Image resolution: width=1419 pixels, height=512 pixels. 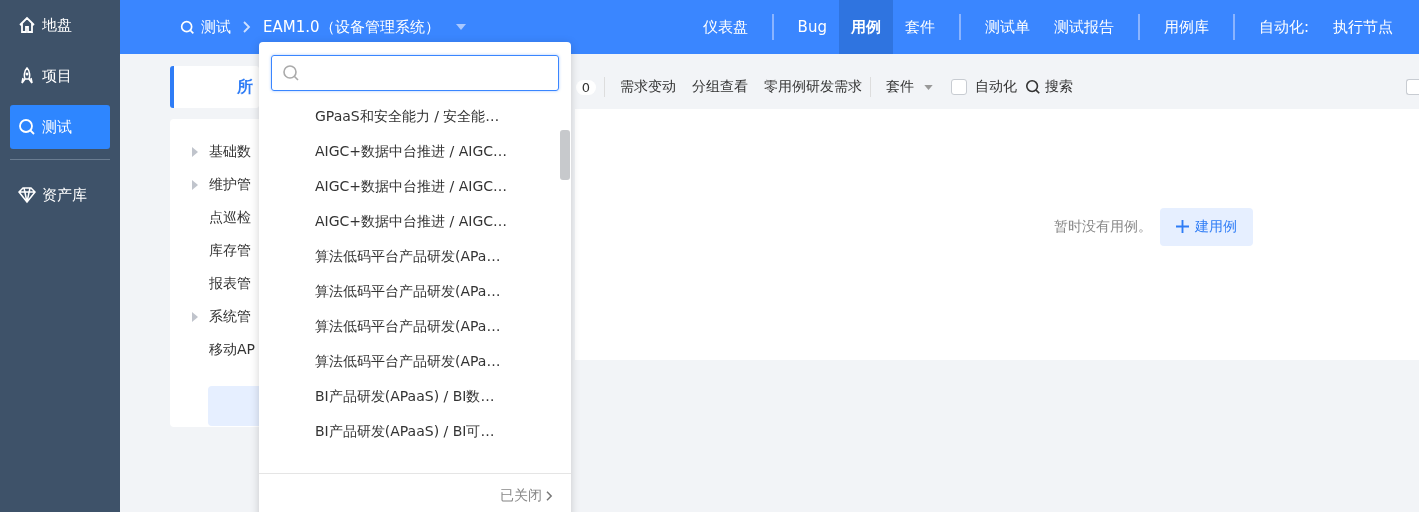 What do you see at coordinates (586, 87) in the screenshot?
I see `count-badge: 0` at bounding box center [586, 87].